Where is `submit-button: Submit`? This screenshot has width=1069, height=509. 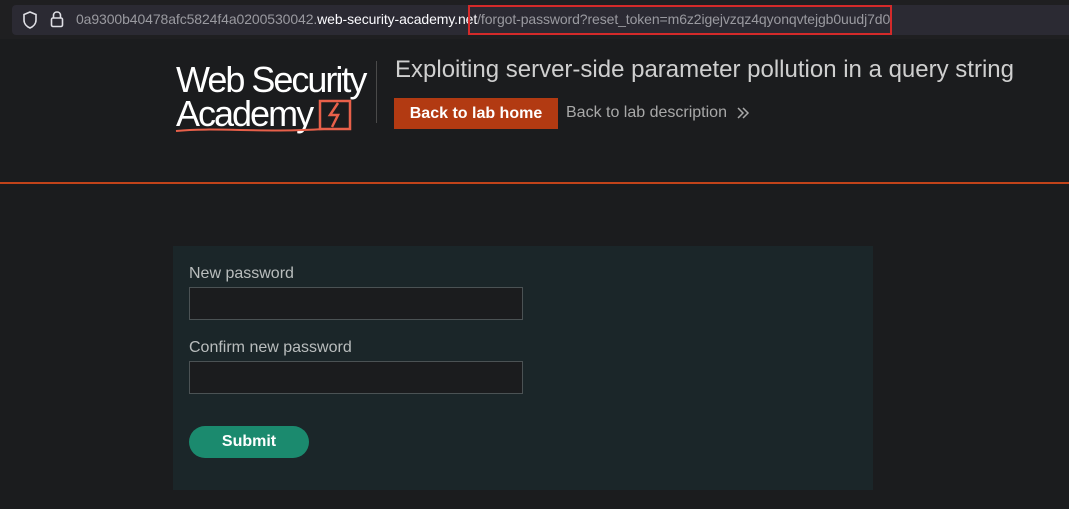 submit-button: Submit is located at coordinates (249, 442).